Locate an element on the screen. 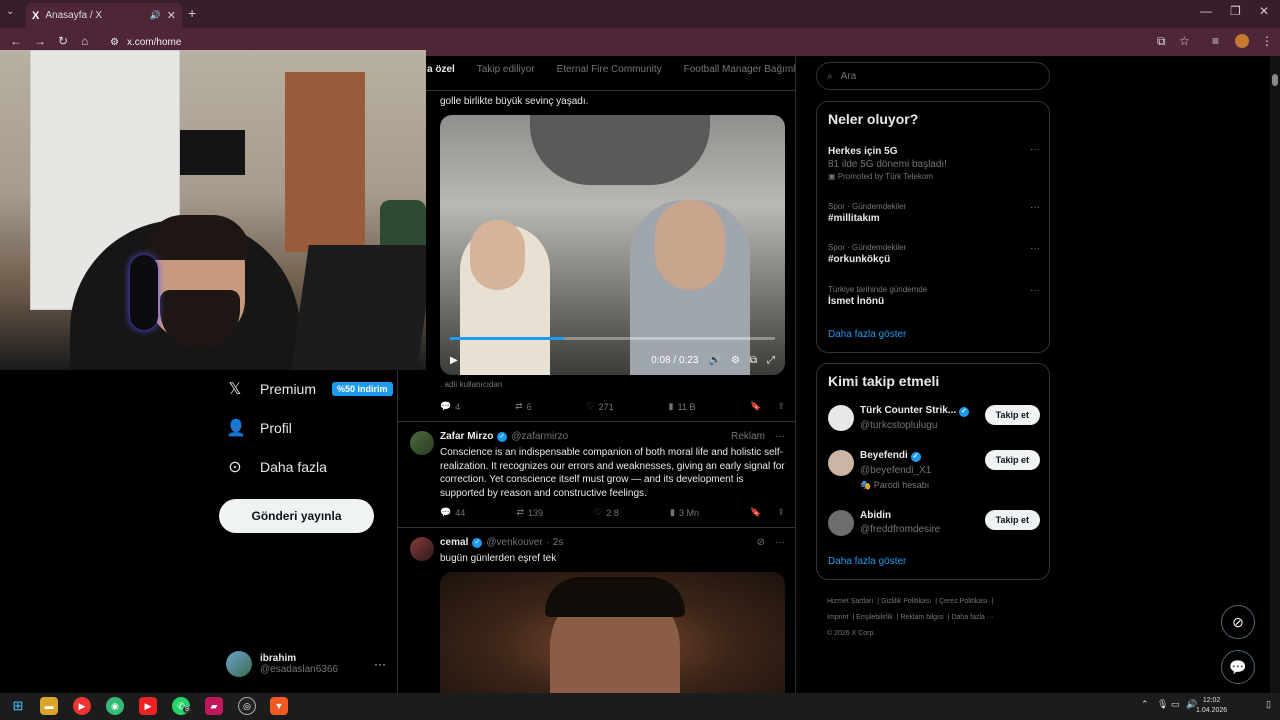  repost-button: ⇄ 6 is located at coordinates (523, 406).